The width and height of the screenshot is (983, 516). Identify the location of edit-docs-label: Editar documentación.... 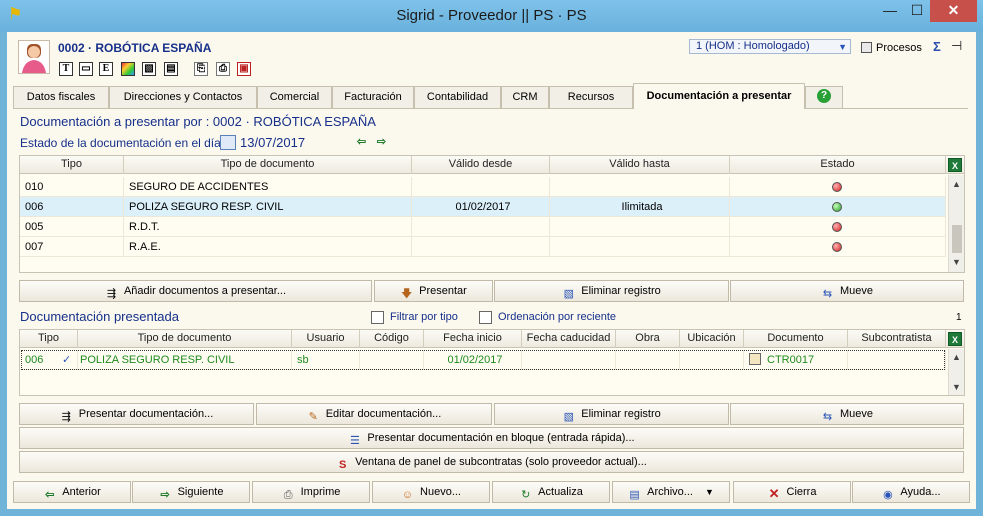
(383, 414).